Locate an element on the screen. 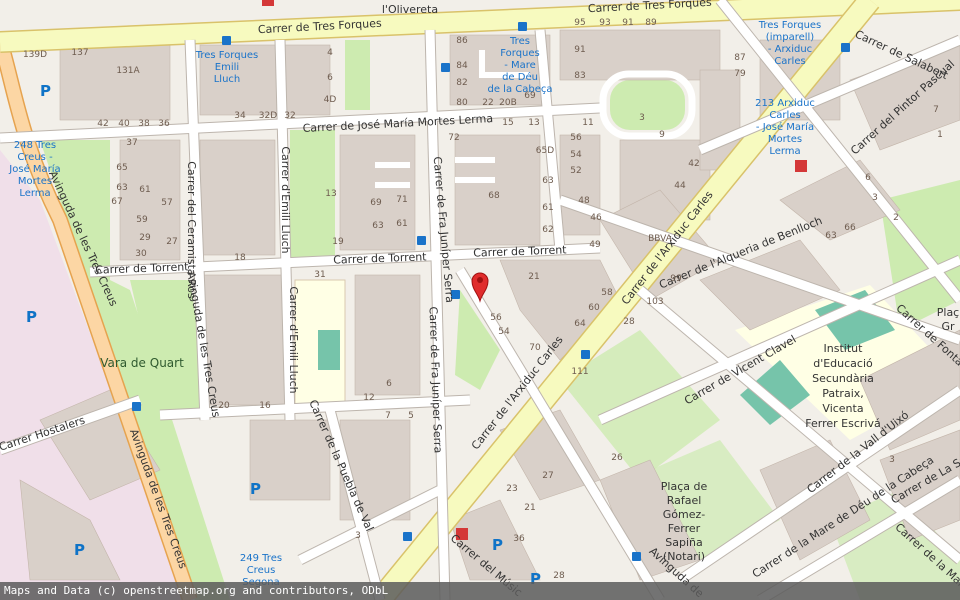  house-number: 111 is located at coordinates (579, 372).